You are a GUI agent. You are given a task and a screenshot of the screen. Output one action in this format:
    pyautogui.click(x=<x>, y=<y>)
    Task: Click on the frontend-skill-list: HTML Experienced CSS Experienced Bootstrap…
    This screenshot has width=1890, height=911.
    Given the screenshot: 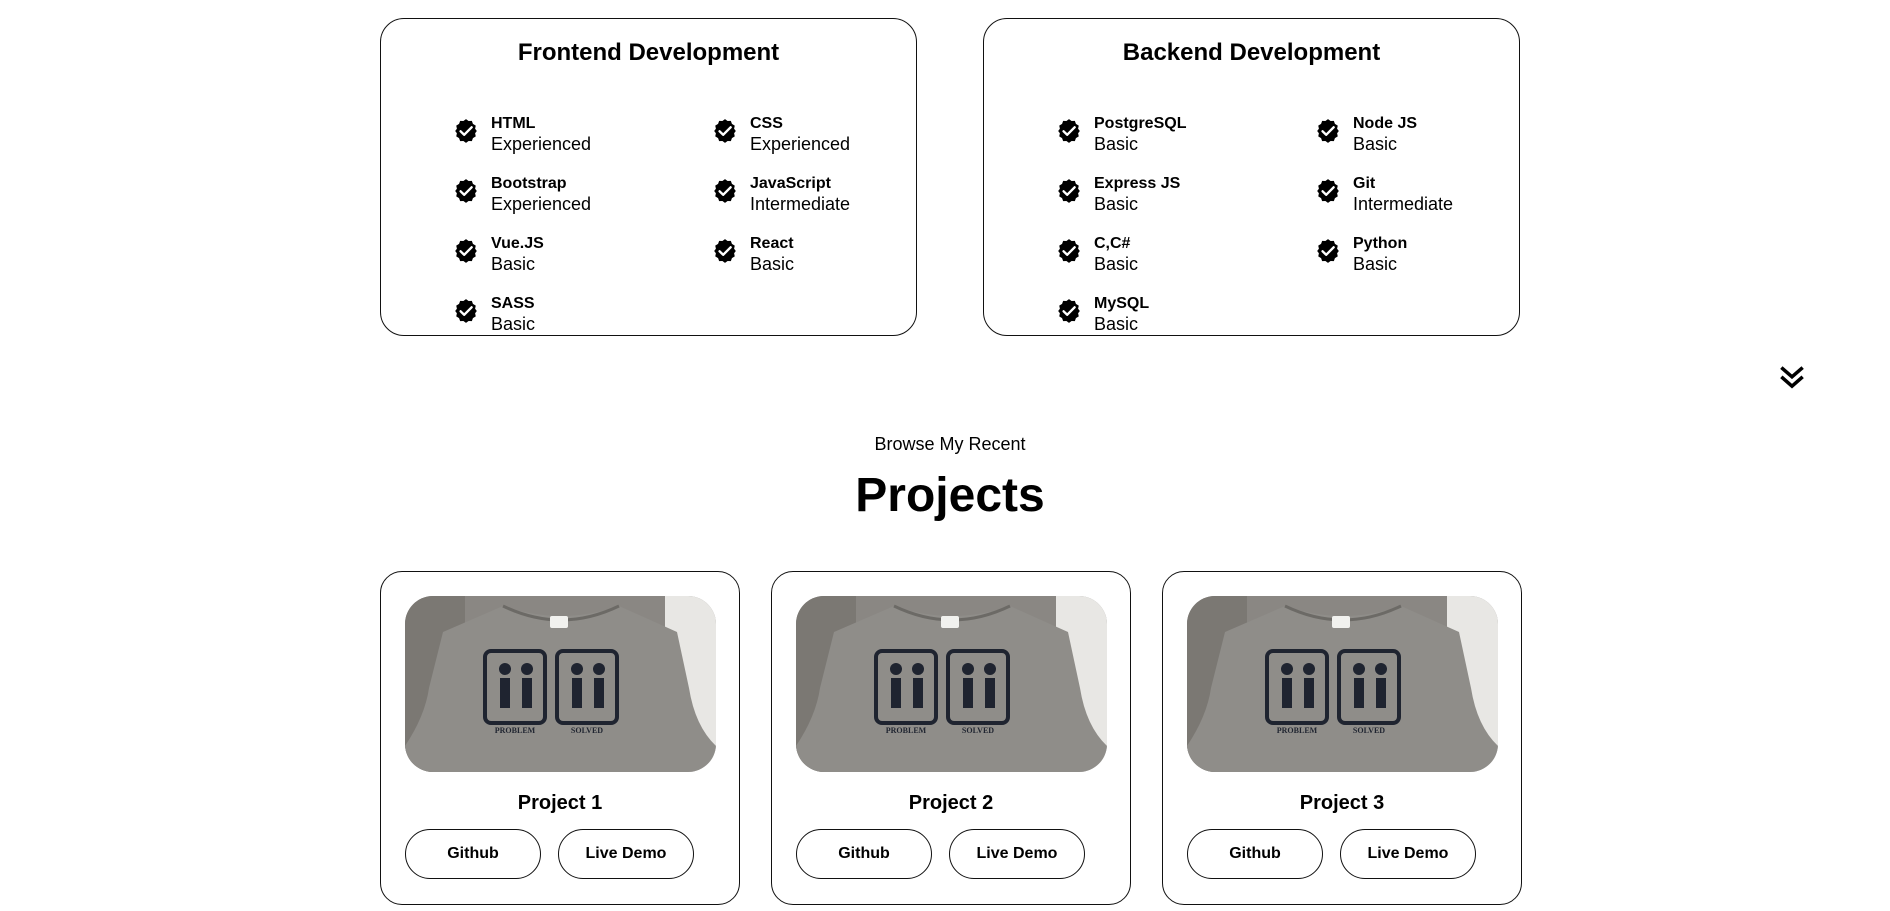 What is the action you would take?
    pyautogui.click(x=672, y=217)
    